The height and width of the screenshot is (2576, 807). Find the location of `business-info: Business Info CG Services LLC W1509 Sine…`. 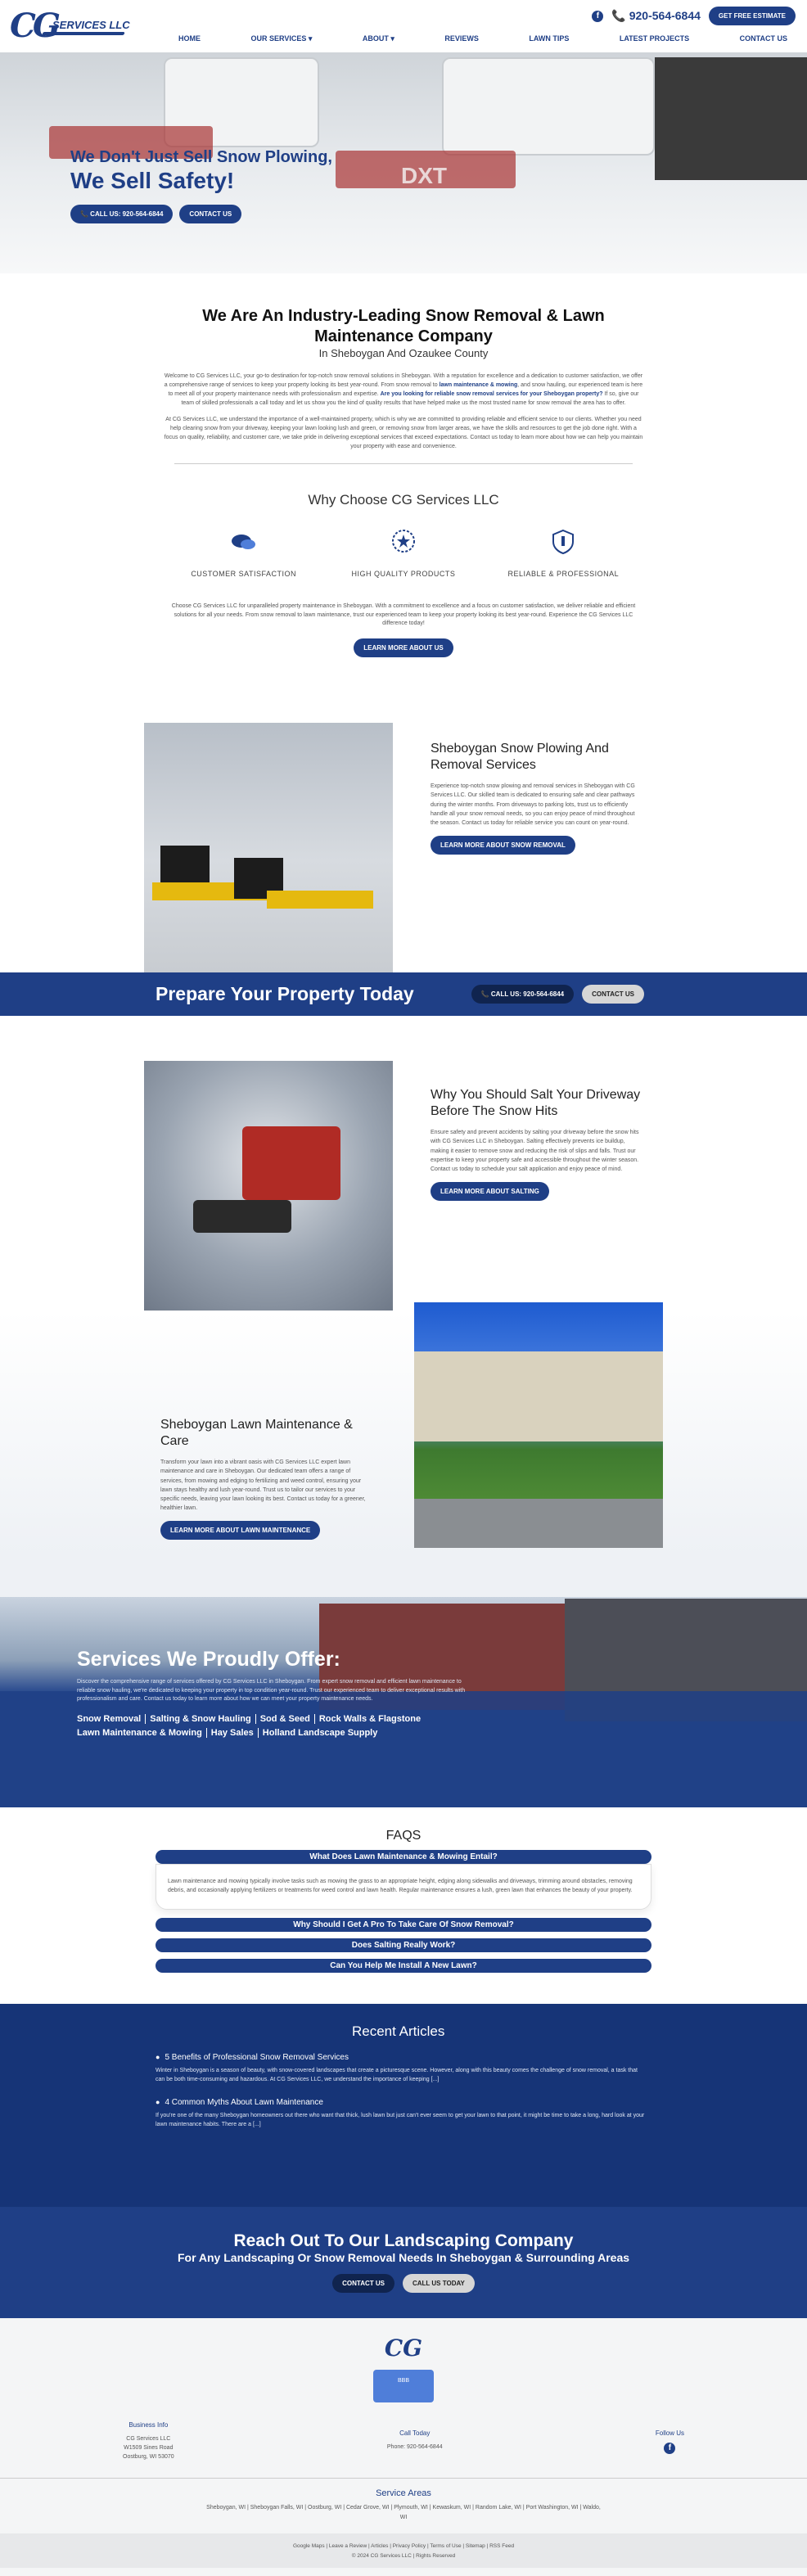

business-info: Business Info CG Services LLC W1509 Sine… is located at coordinates (148, 2440).